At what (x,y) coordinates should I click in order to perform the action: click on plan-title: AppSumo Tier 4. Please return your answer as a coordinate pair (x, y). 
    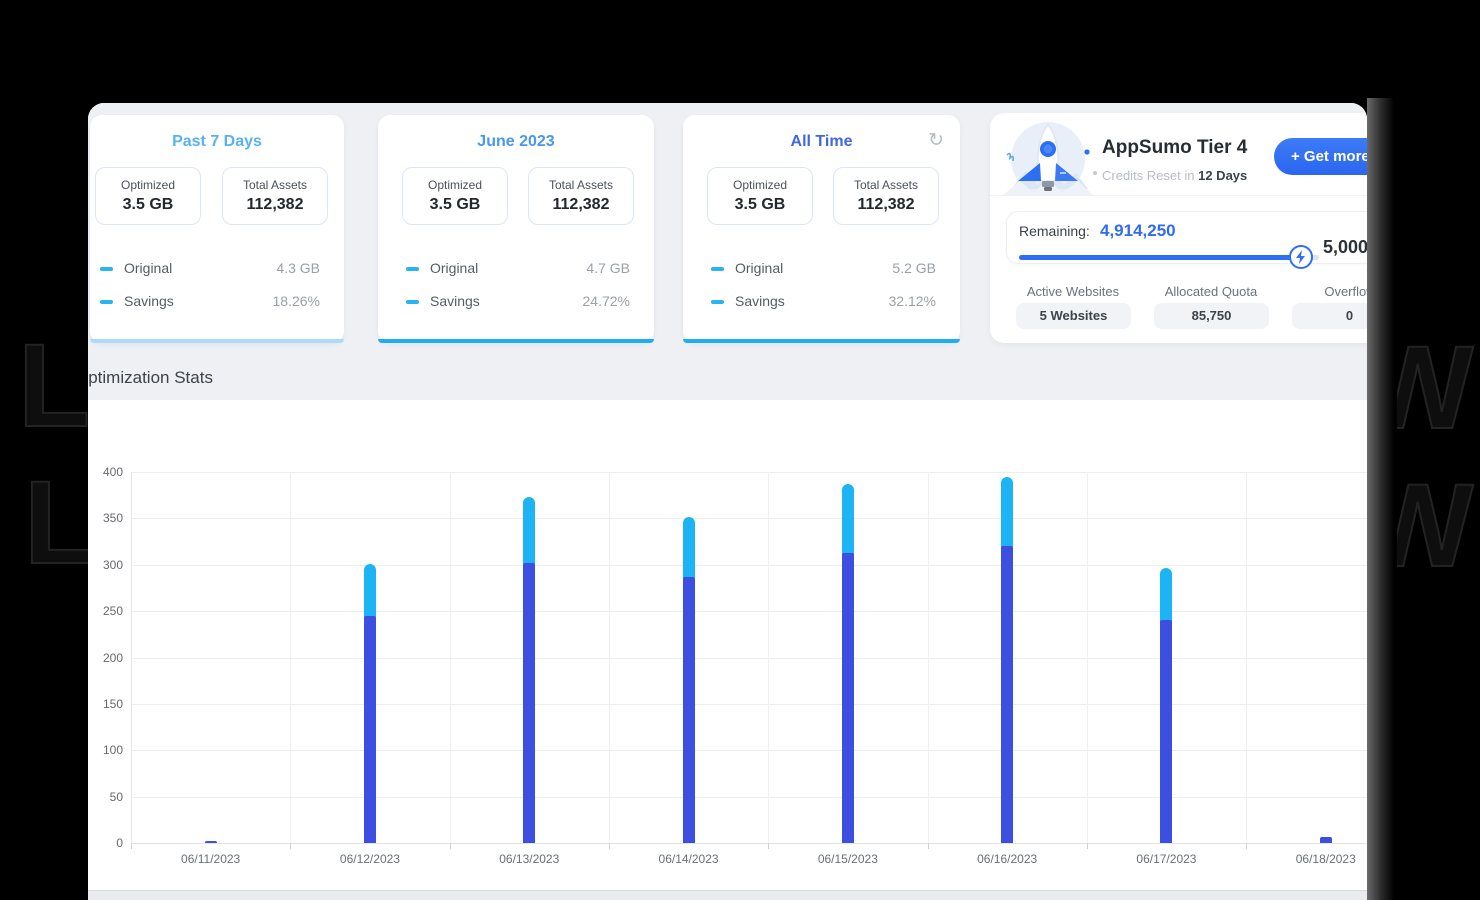
    Looking at the image, I should click on (1175, 147).